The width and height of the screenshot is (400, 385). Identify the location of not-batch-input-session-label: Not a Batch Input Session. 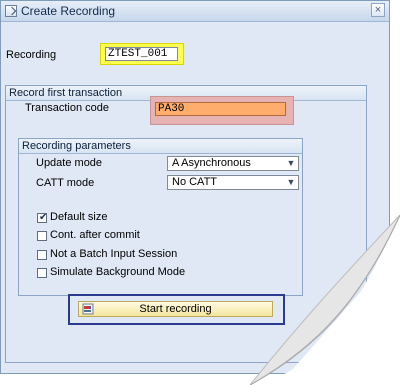
(114, 254).